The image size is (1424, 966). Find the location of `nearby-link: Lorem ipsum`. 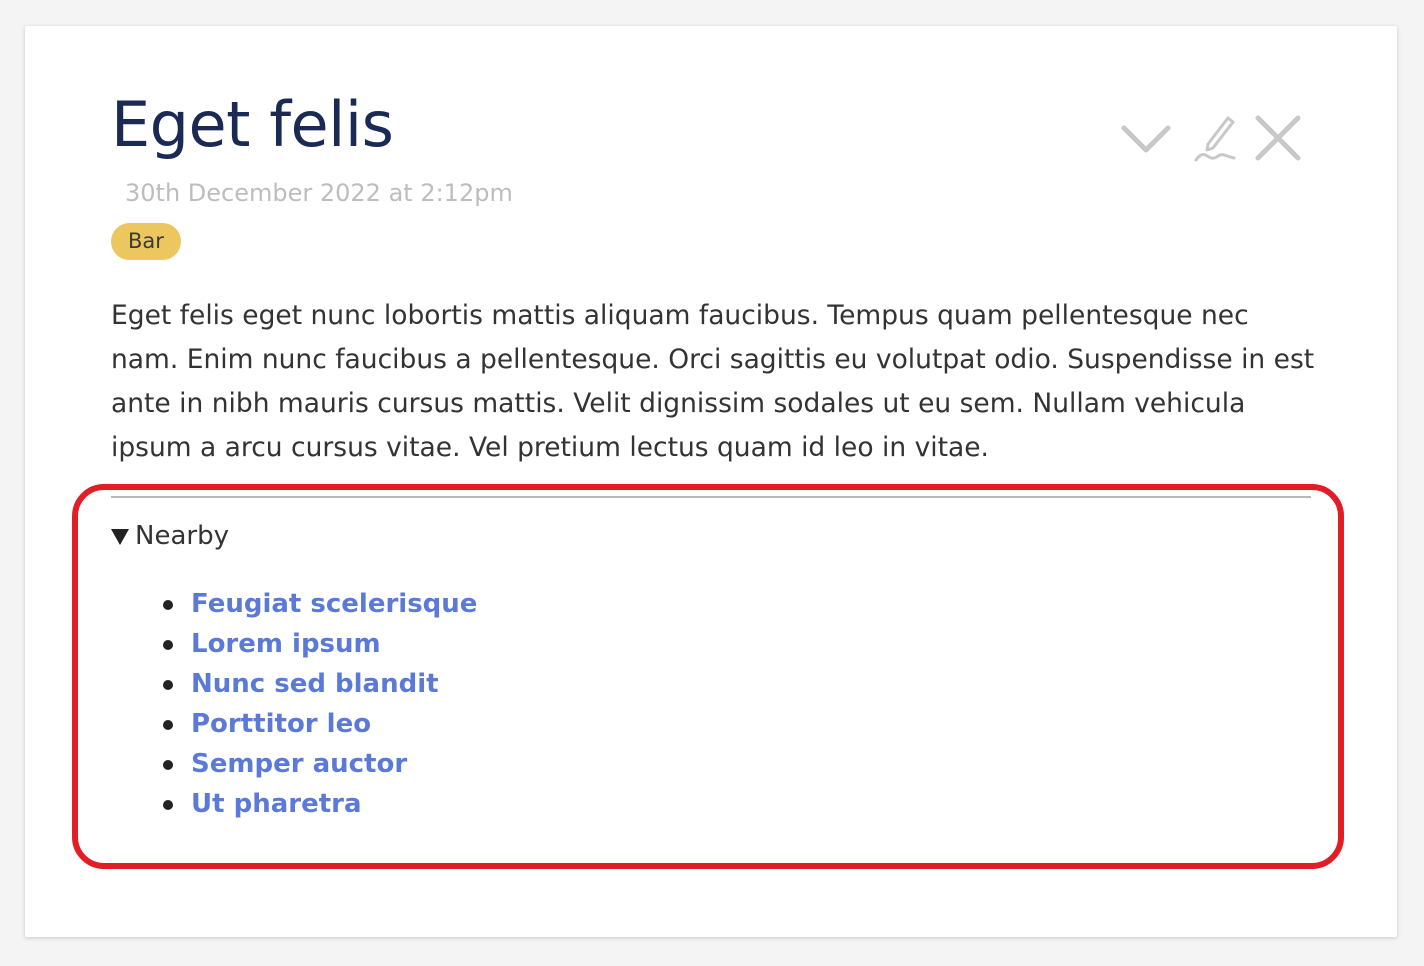

nearby-link: Lorem ipsum is located at coordinates (286, 644).